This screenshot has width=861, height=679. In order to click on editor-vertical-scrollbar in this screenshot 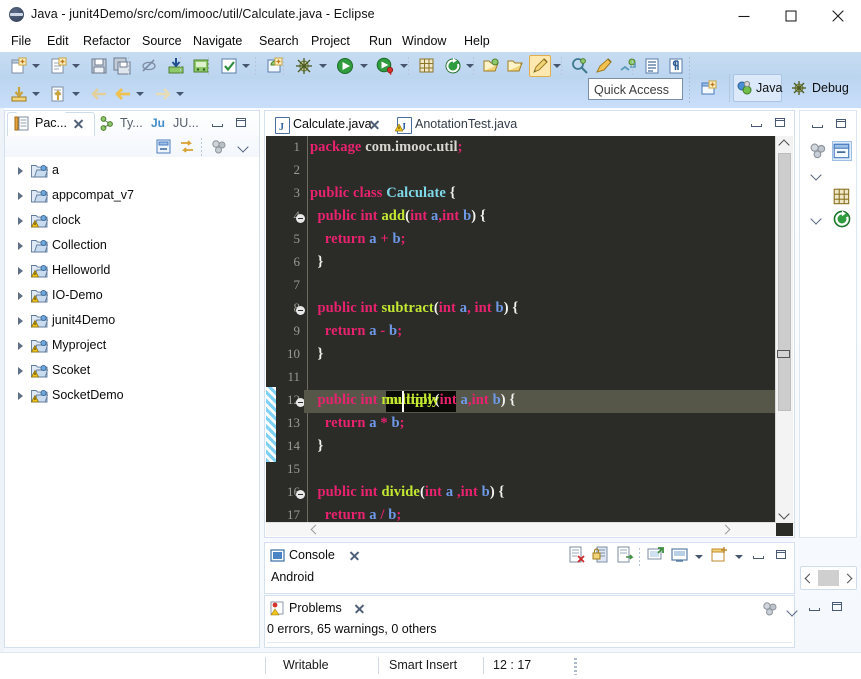, I will do `click(784, 329)`.